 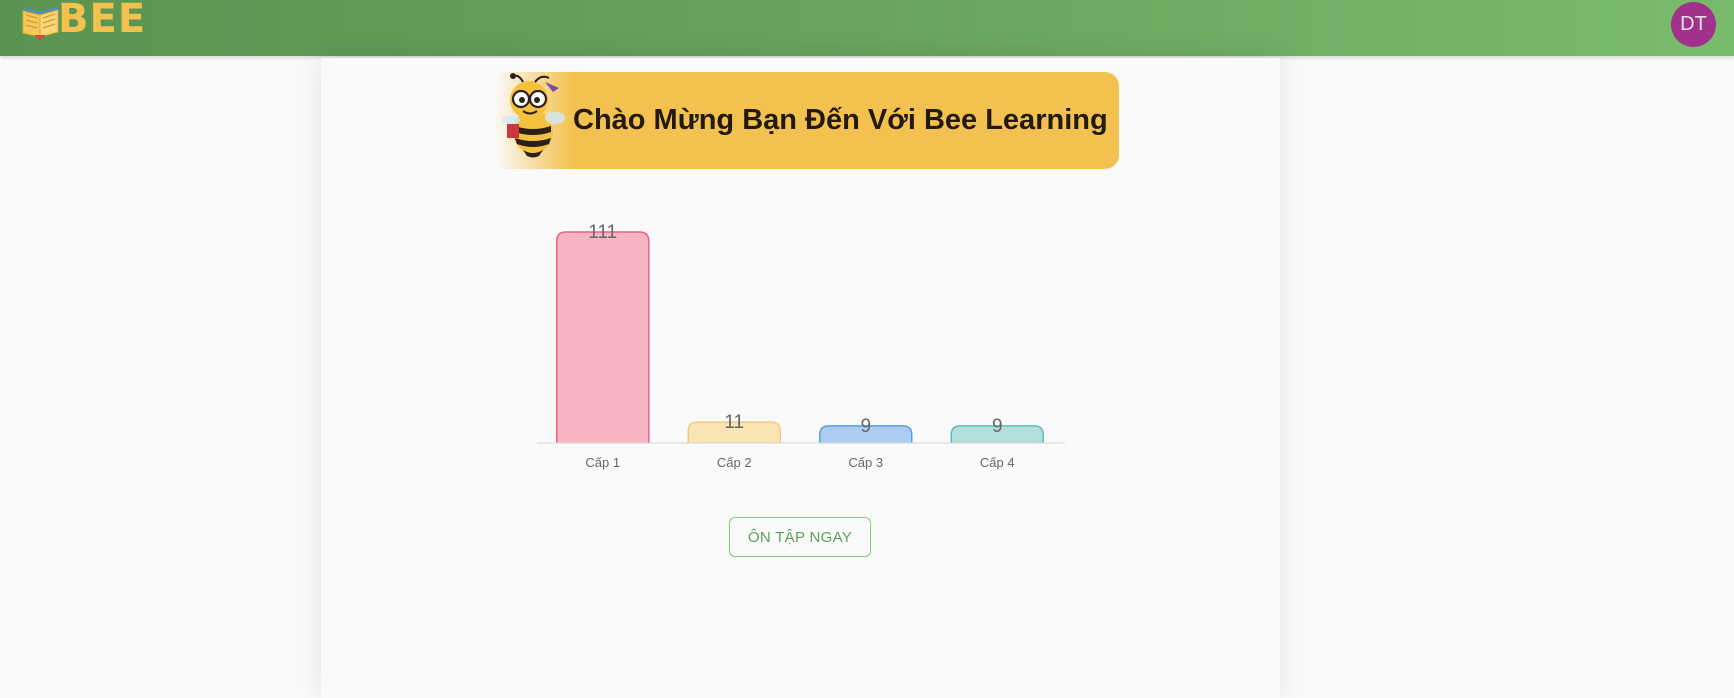 What do you see at coordinates (734, 462) in the screenshot?
I see `chart-category-label: Cấp 2` at bounding box center [734, 462].